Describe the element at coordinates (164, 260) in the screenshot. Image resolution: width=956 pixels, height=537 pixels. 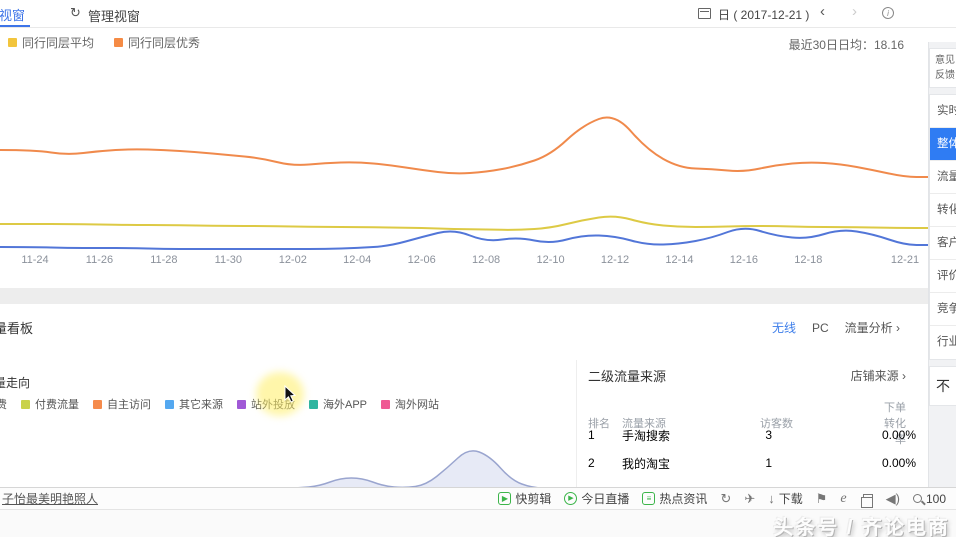
I see `x-tick-label: 11-28` at that location.